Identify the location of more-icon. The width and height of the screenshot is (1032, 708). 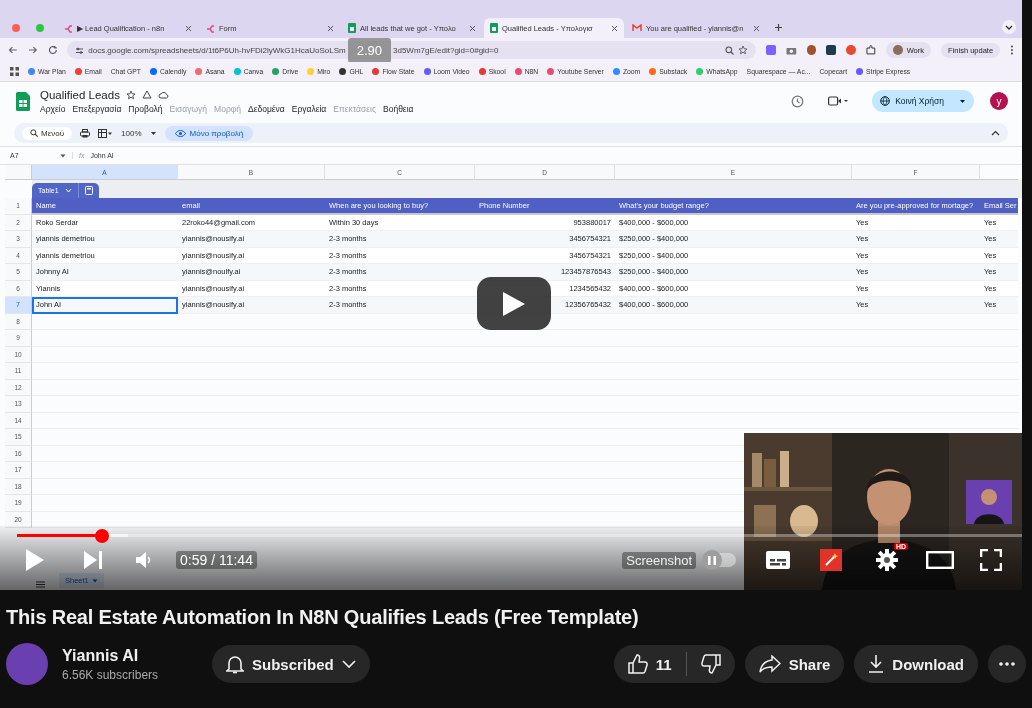
(1007, 664).